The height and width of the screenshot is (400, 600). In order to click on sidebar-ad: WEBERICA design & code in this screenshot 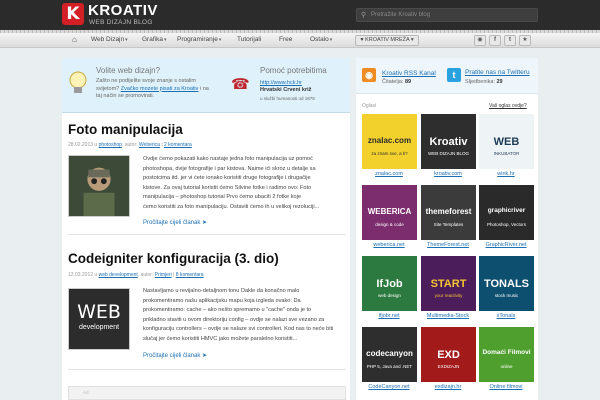, I will do `click(389, 212)`.